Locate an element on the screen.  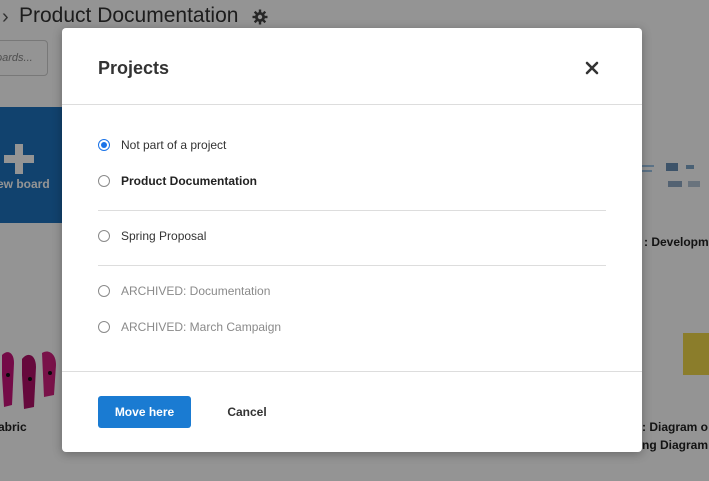
project-option-none: Not part of a project is located at coordinates (162, 145).